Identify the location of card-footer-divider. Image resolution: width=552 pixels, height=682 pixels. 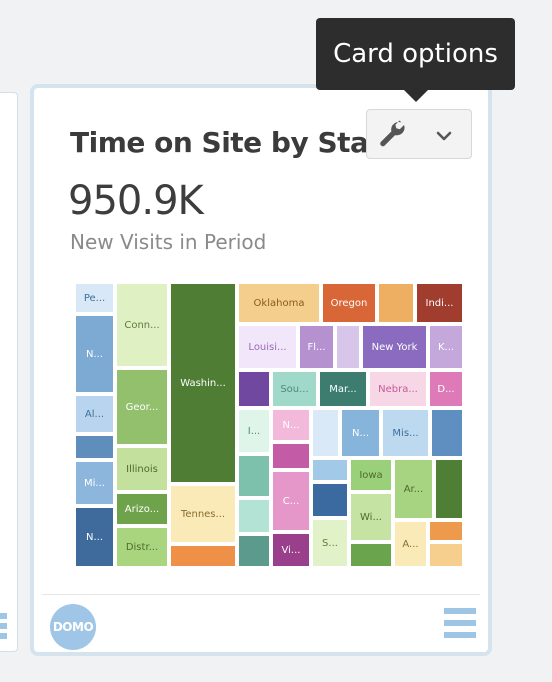
(261, 594).